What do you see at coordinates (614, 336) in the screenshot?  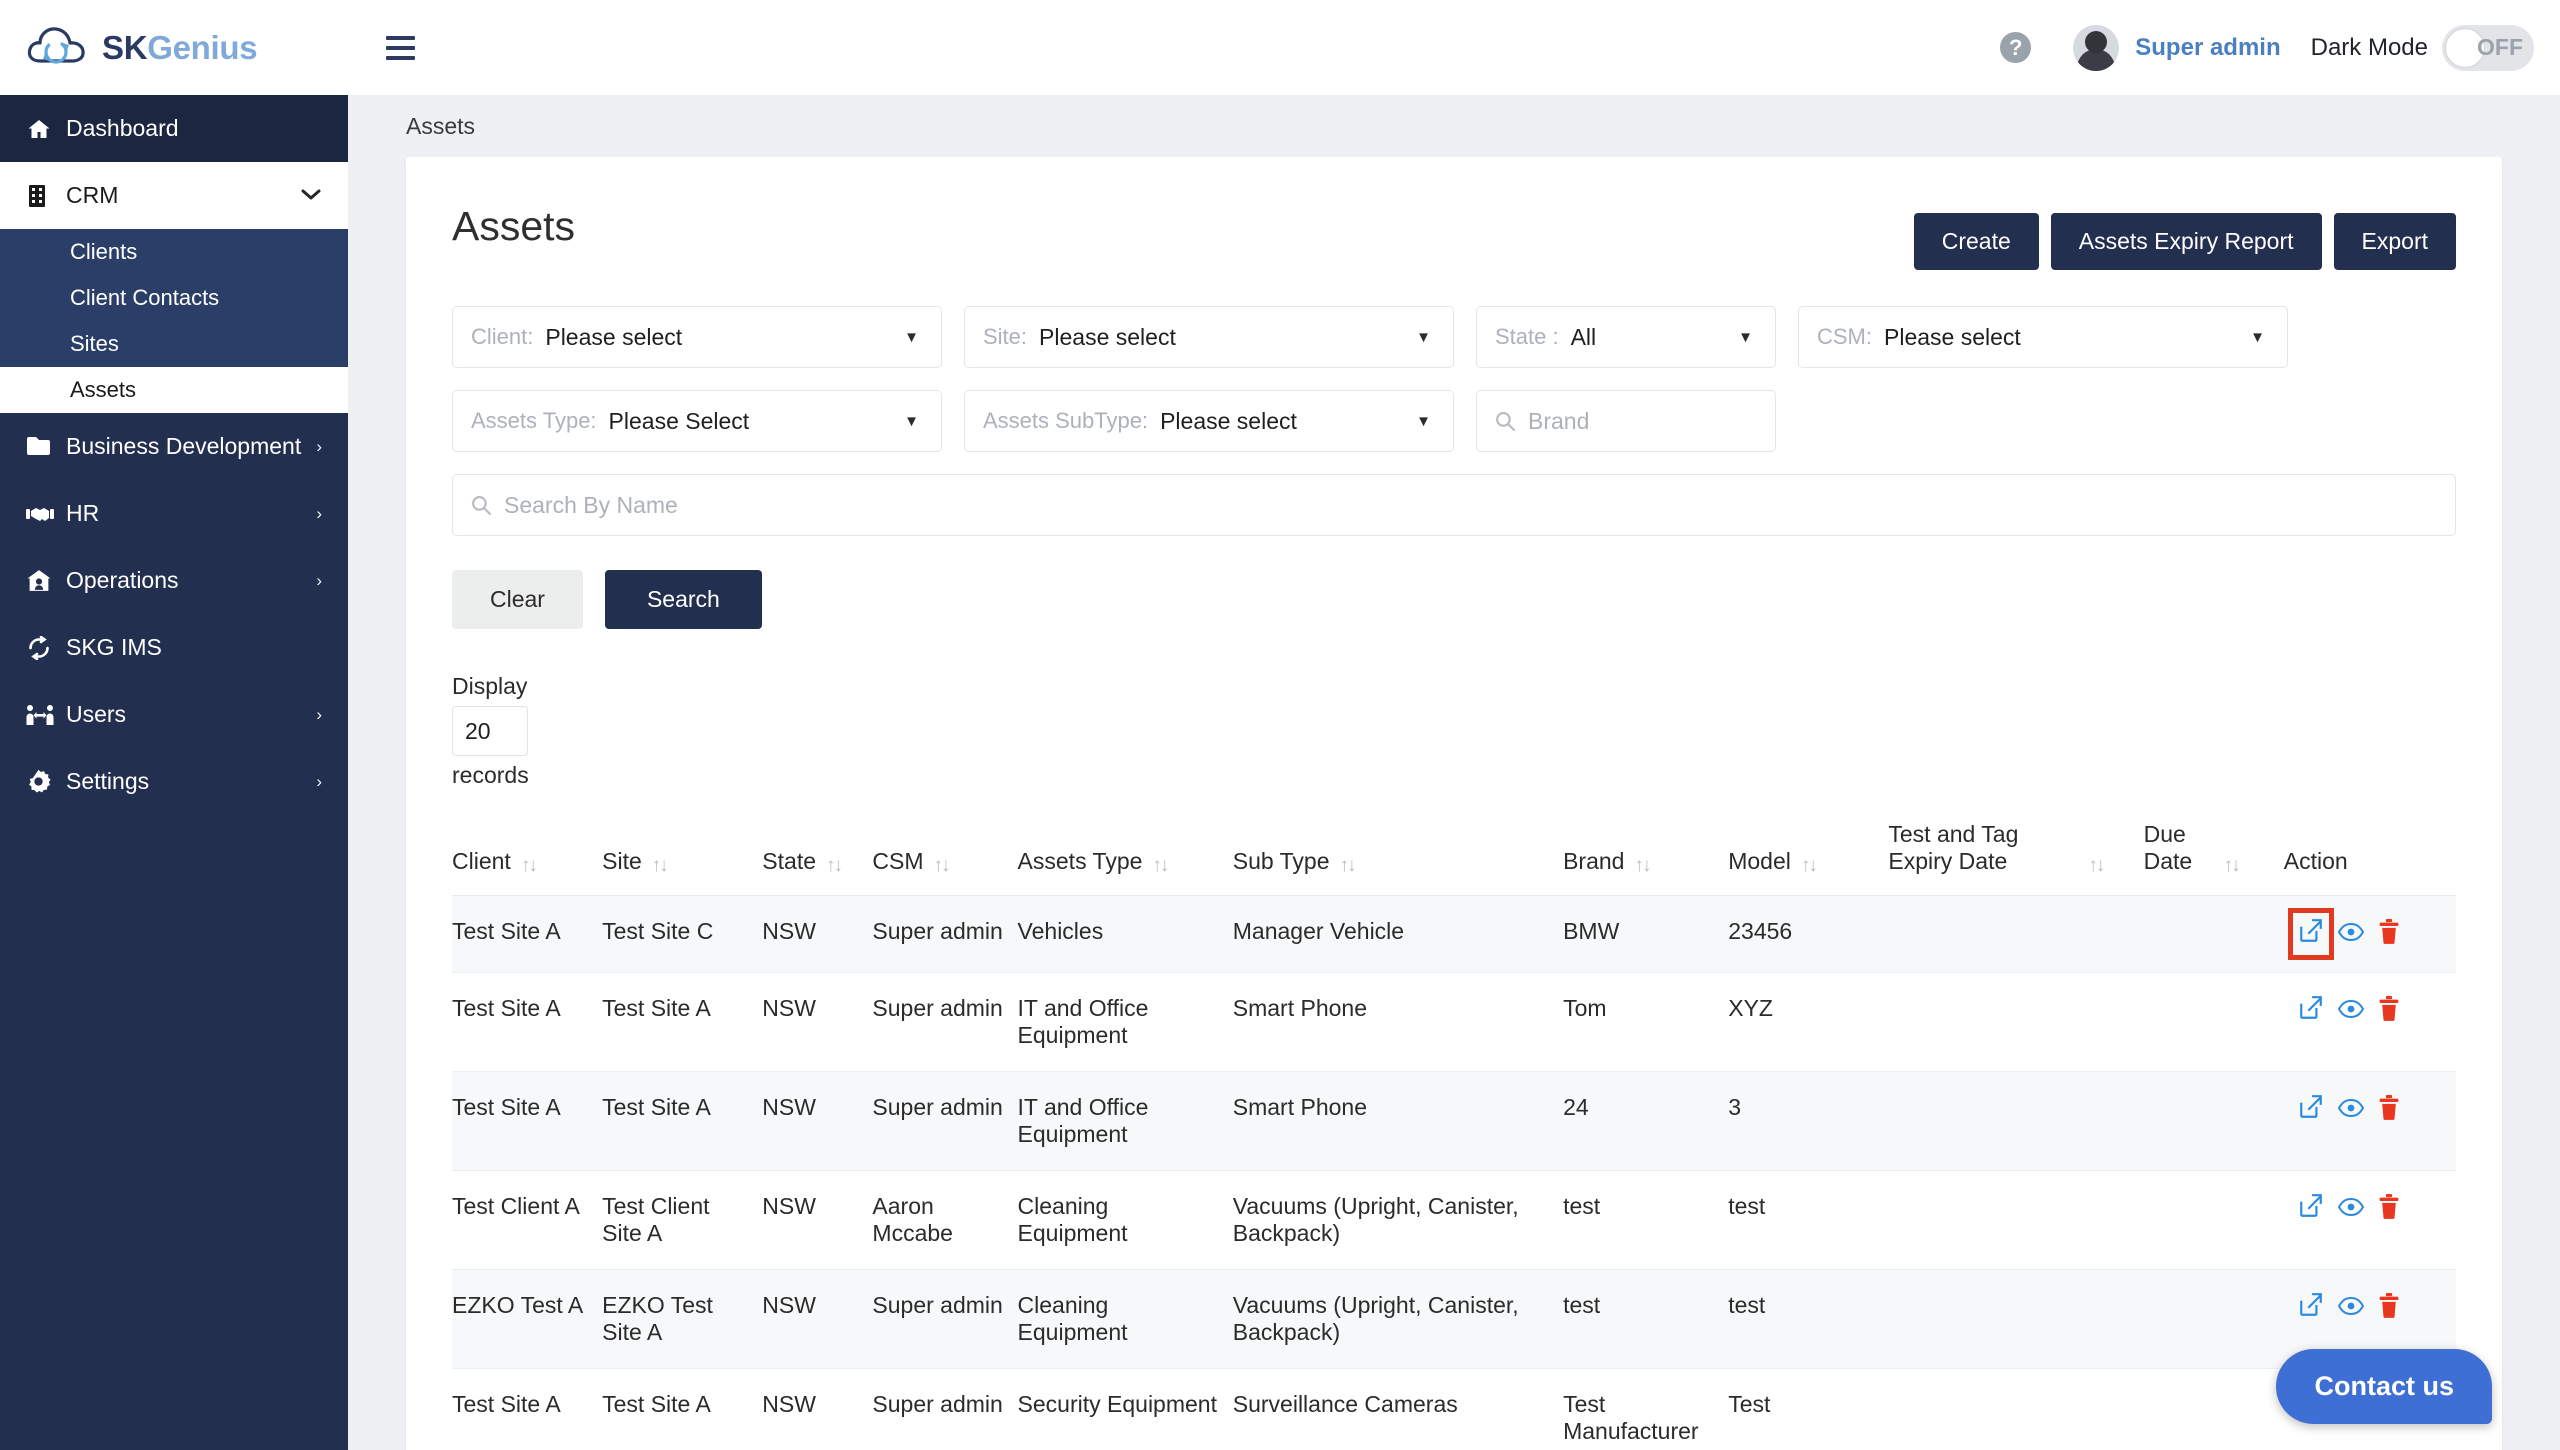 I see `client-filter-value: Please select` at bounding box center [614, 336].